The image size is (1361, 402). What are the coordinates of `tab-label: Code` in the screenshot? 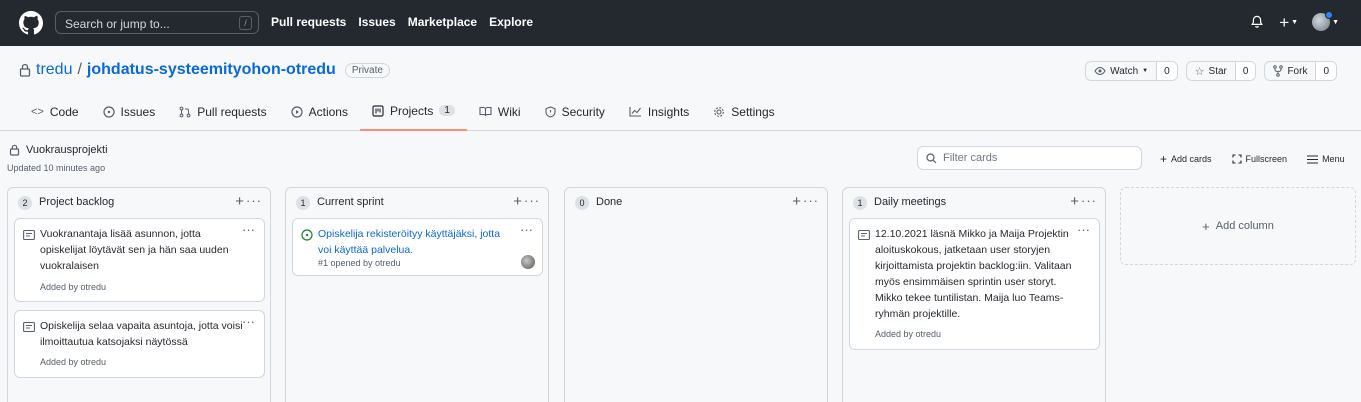 It's located at (64, 111).